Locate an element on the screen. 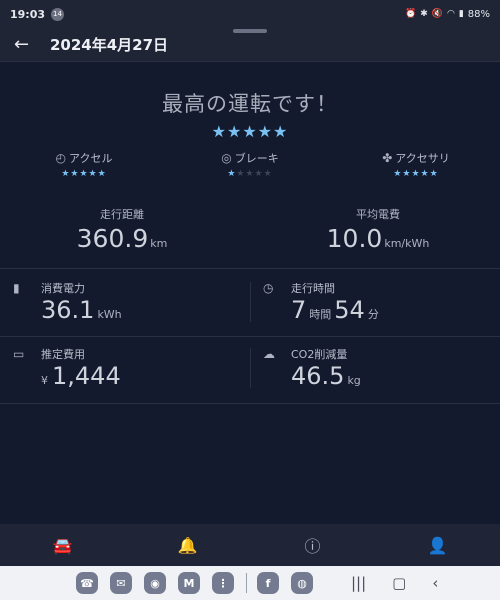 Image resolution: width=500 pixels, height=600 pixels. efficiency-stat: 平均電費 10.0 km/kWh is located at coordinates (378, 229).